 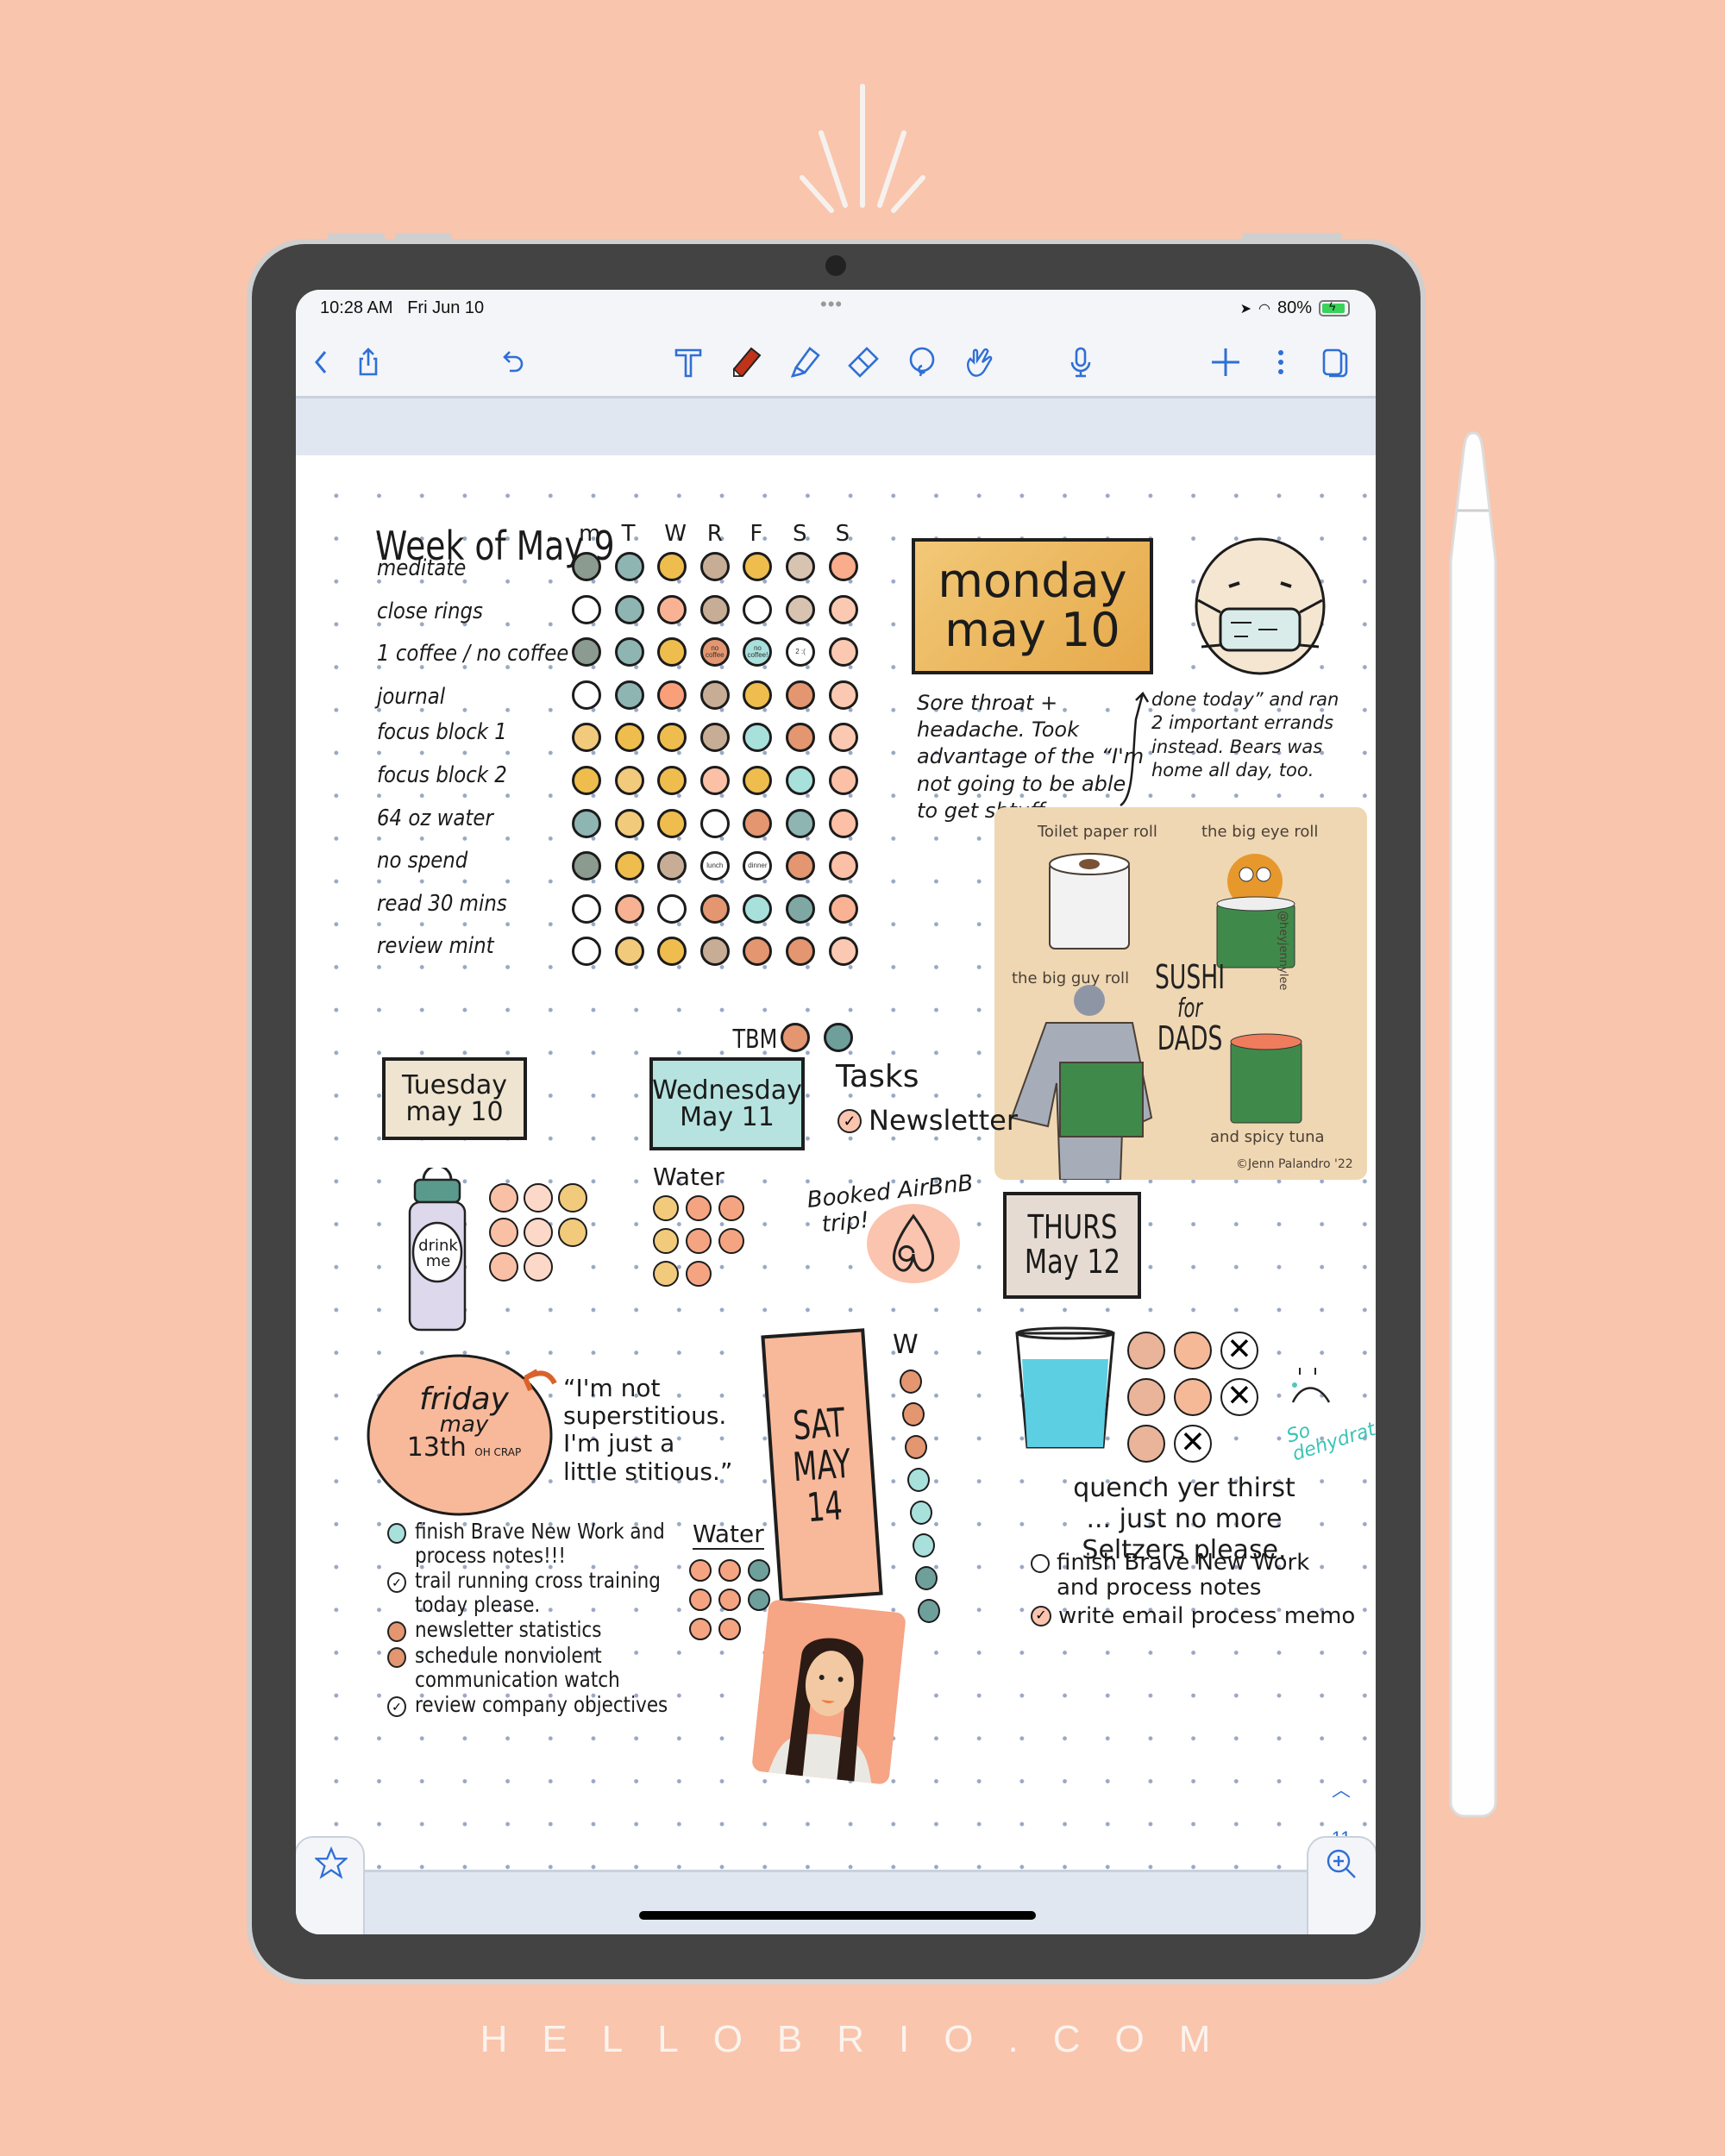 I want to click on hand-pointer-icon, so click(x=979, y=362).